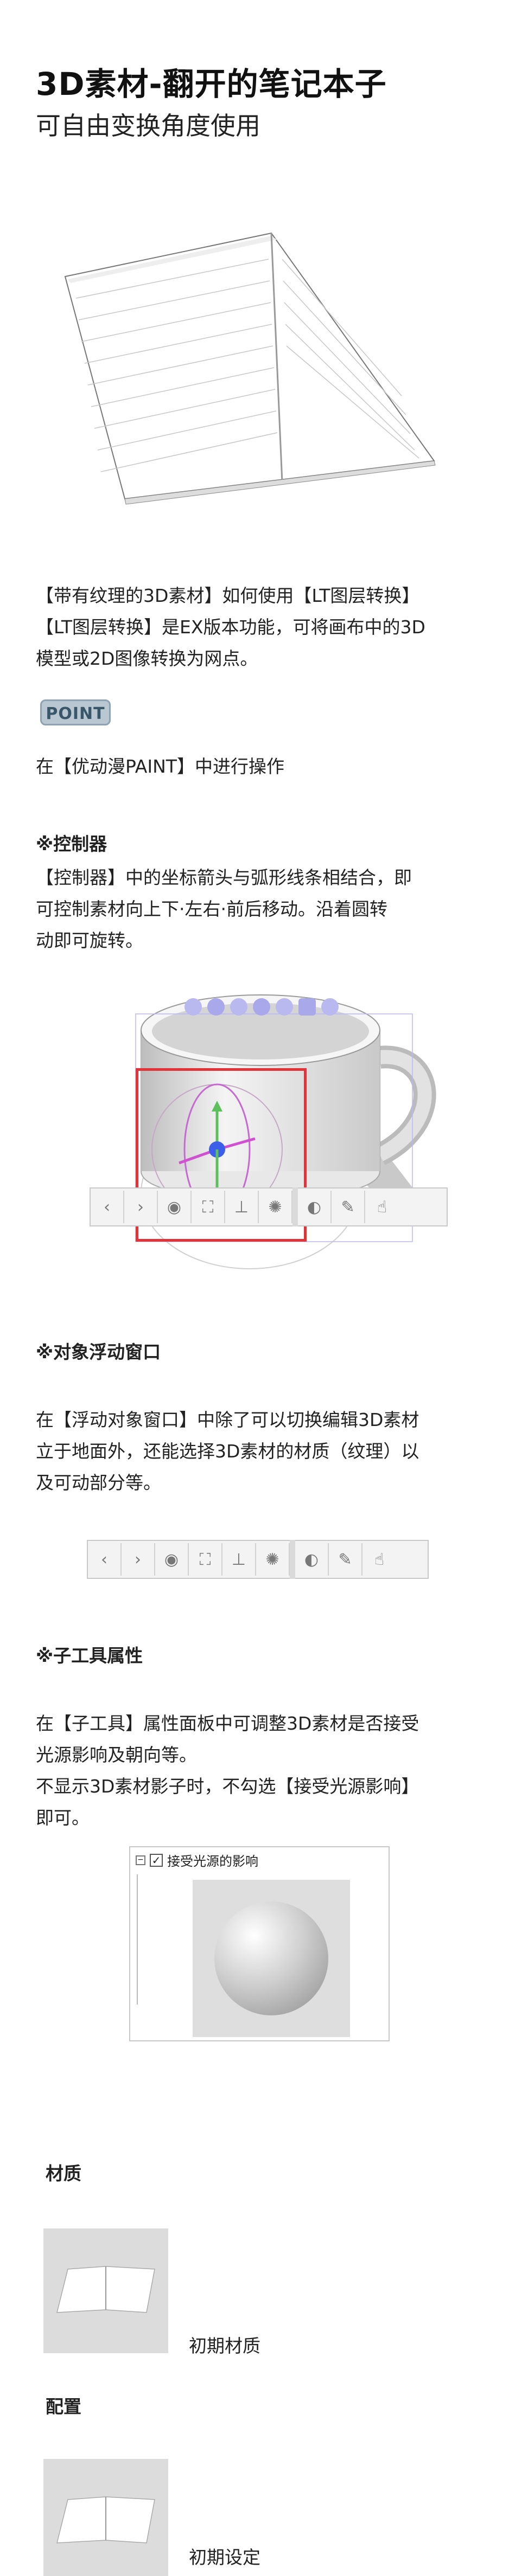 The image size is (528, 2576). I want to click on move-icon, so click(239, 1007).